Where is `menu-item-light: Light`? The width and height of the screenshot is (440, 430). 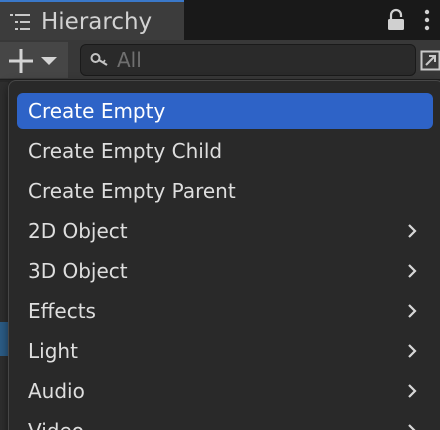 menu-item-light: Light is located at coordinates (225, 351).